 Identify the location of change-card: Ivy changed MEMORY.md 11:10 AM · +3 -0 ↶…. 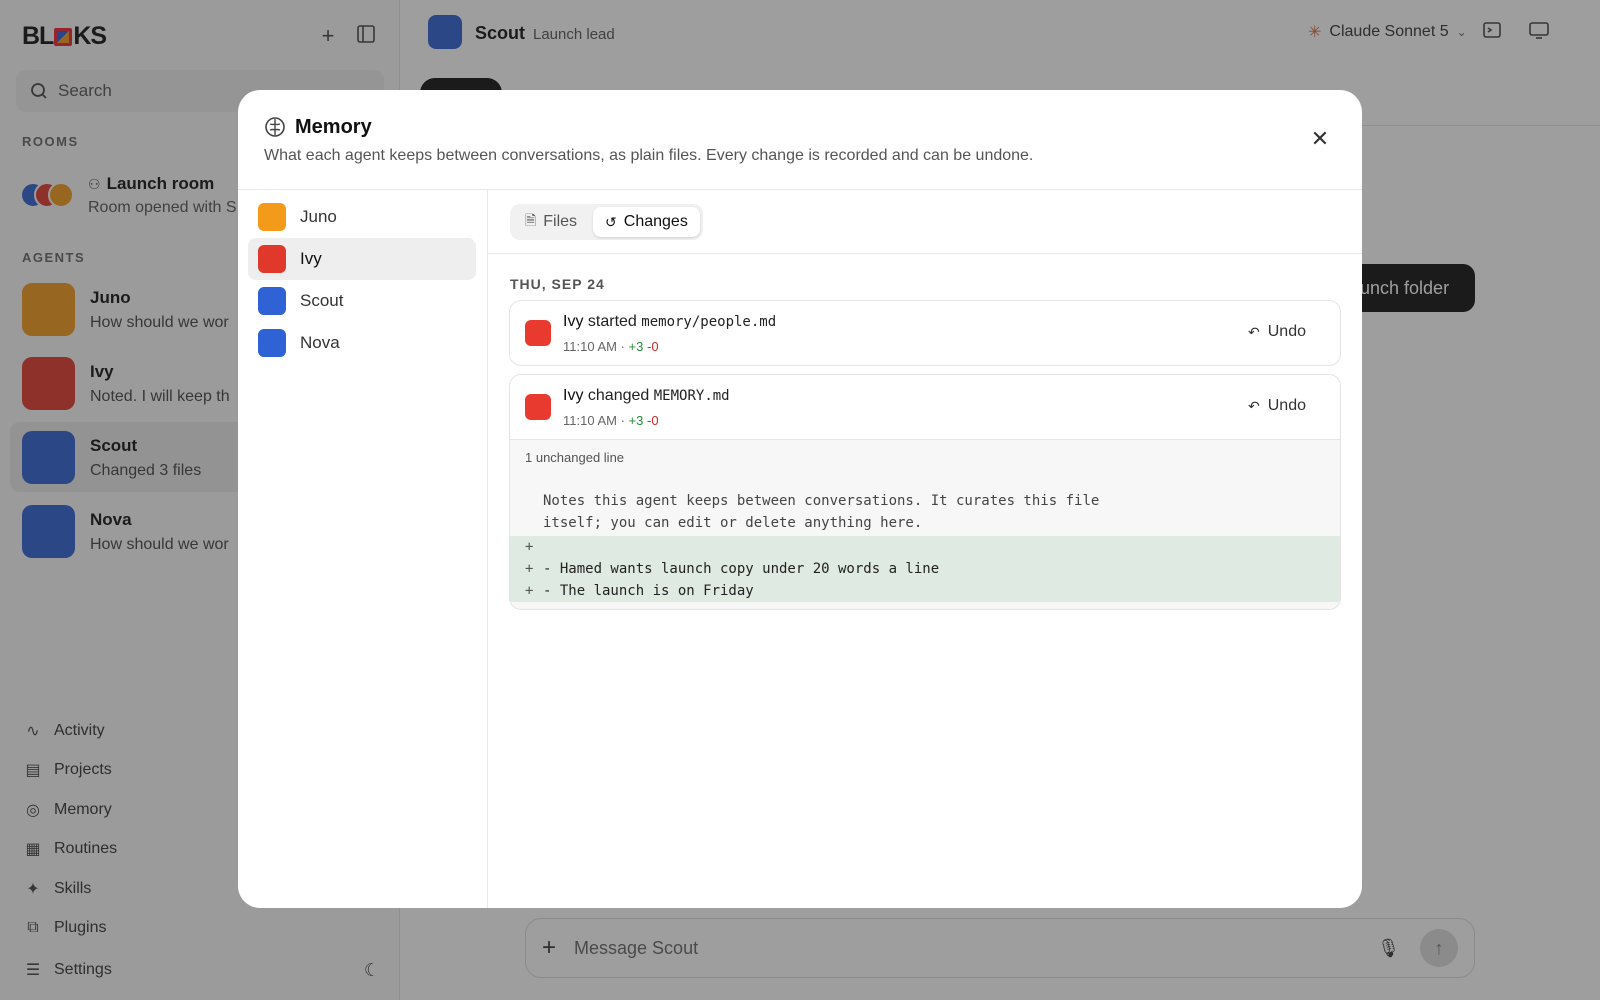
(925, 492).